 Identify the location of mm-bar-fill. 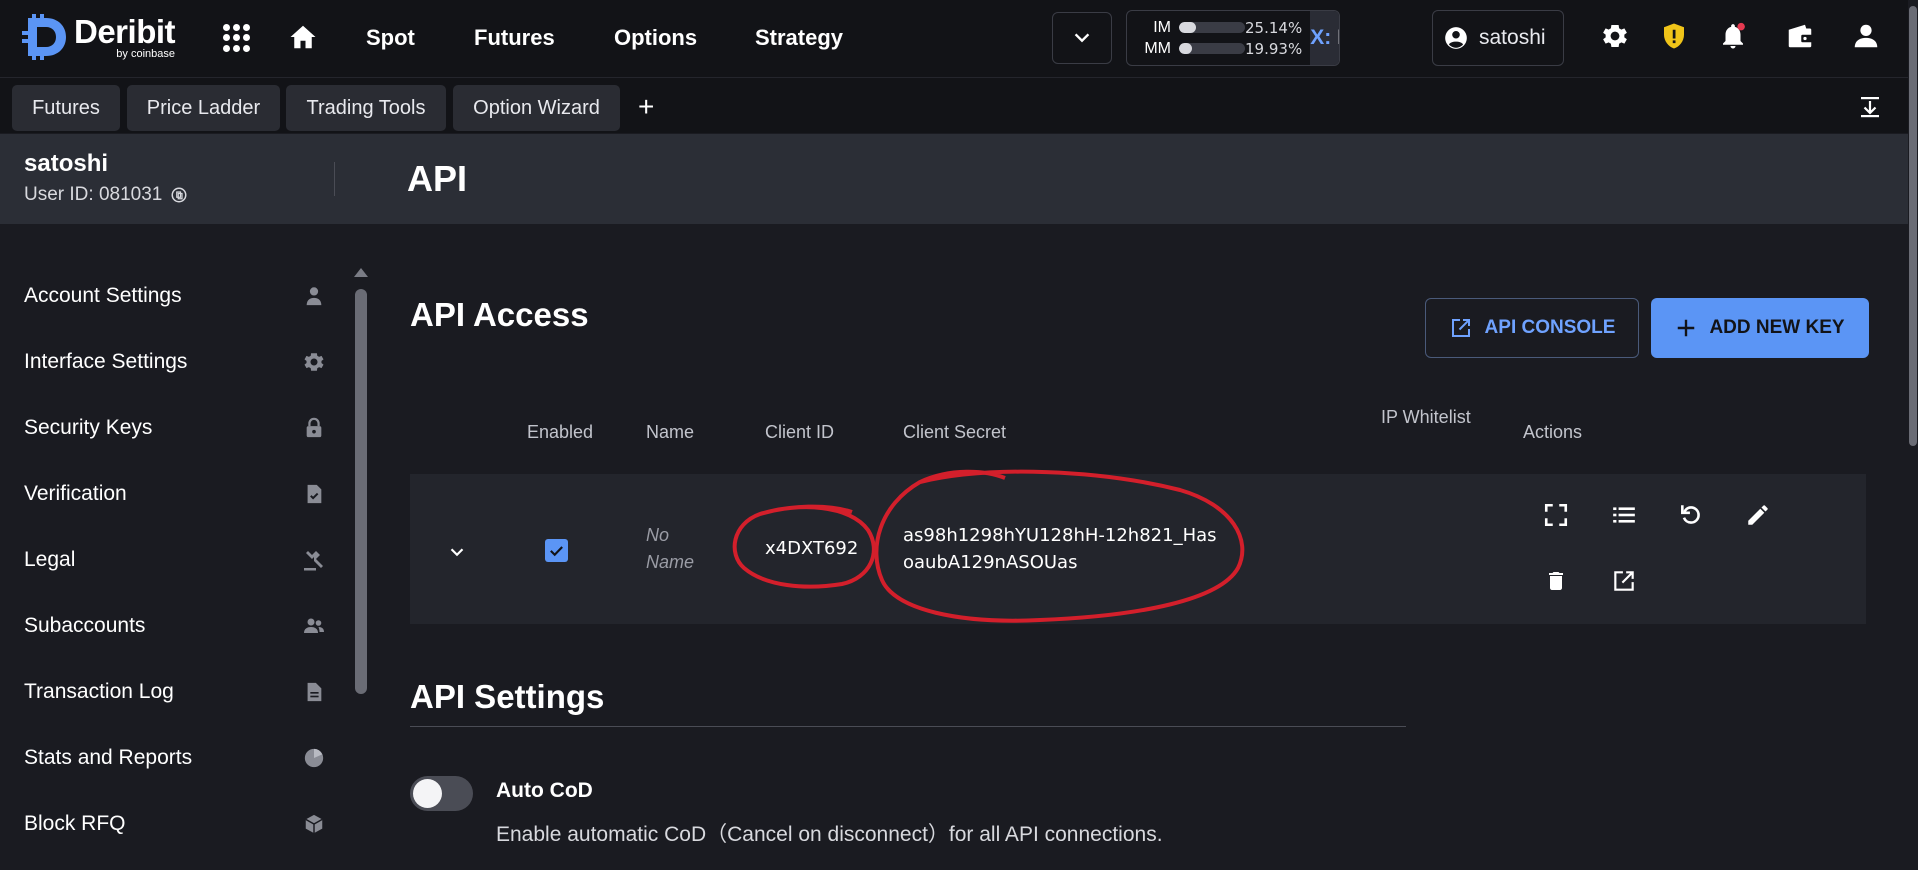
(1186, 48).